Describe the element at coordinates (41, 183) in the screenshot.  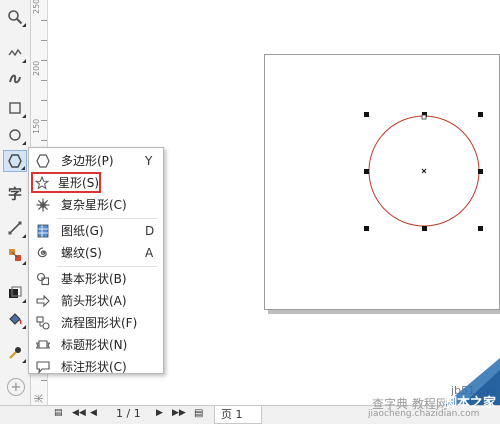
I see `star-icon` at that location.